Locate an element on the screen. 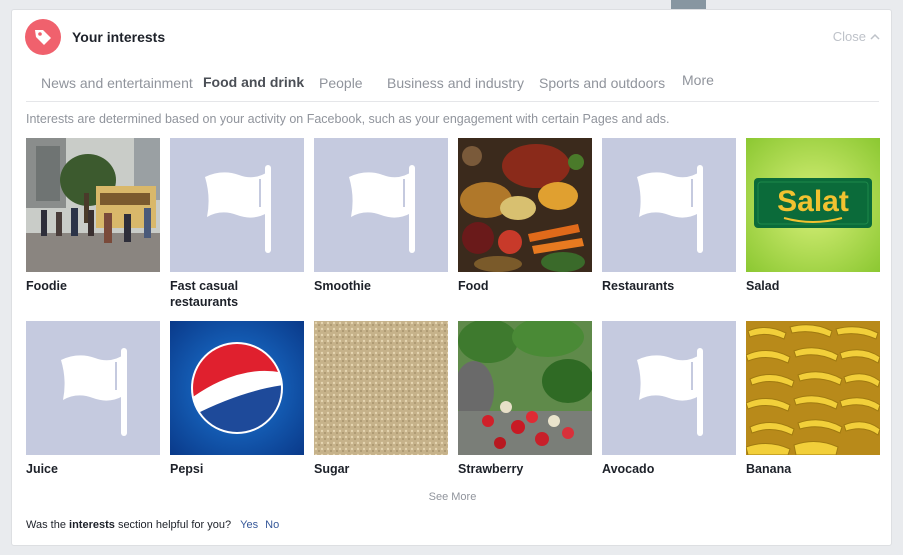  interest-card-juice: Juice is located at coordinates (93, 399).